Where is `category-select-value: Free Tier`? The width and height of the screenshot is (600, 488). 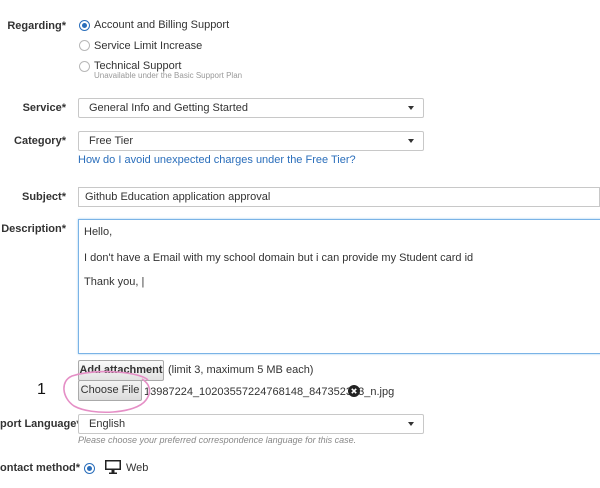 category-select-value: Free Tier is located at coordinates (111, 141).